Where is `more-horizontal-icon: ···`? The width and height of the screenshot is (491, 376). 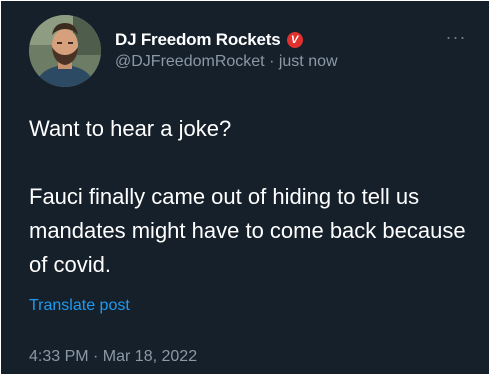 more-horizontal-icon: ··· is located at coordinates (456, 36).